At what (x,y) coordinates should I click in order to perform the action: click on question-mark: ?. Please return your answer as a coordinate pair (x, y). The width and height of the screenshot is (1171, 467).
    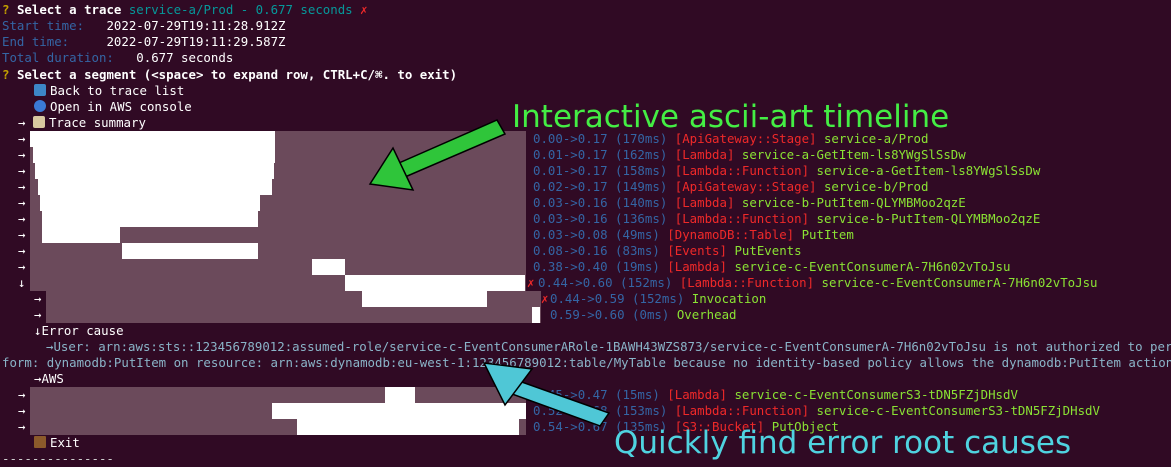
    Looking at the image, I should click on (6, 74).